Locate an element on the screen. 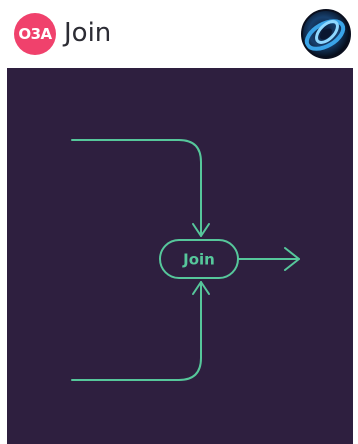 This screenshot has width=358, height=444. bottom-input-line is located at coordinates (136, 331).